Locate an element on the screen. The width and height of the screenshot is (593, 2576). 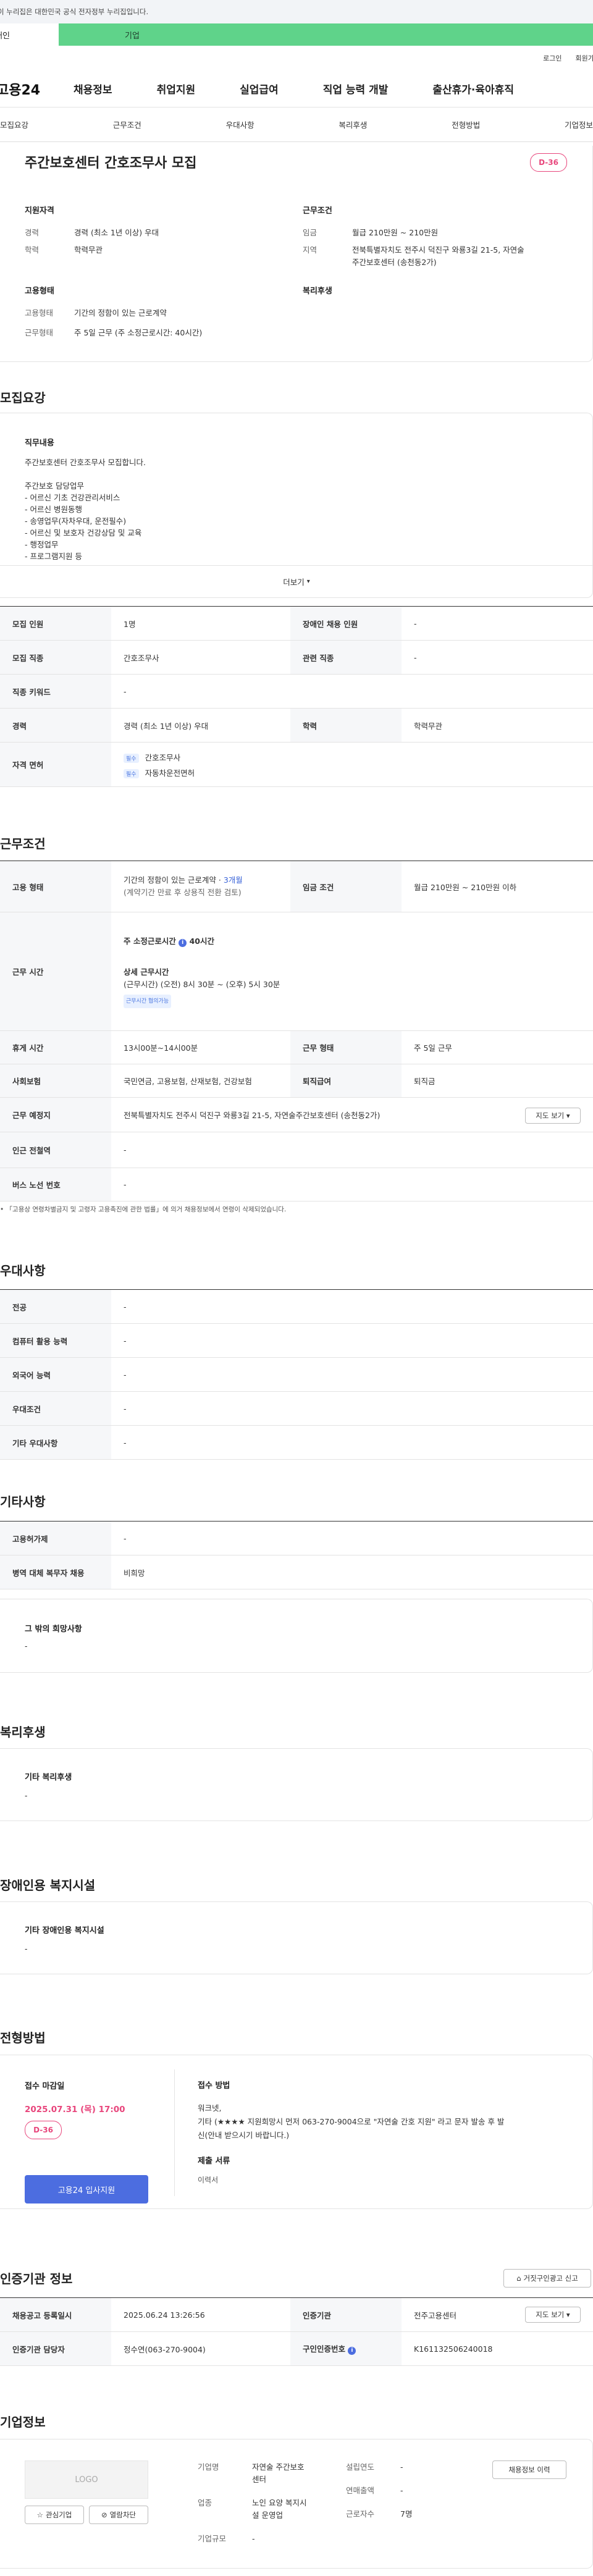
job-desc-line: - 어르신 및 보호자 건강상담 및 교육 is located at coordinates (83, 532).